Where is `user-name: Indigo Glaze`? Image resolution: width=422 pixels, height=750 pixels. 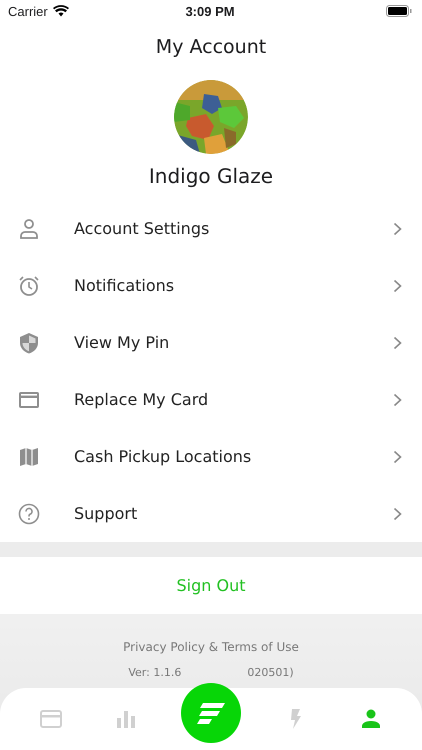
user-name: Indigo Glaze is located at coordinates (211, 176).